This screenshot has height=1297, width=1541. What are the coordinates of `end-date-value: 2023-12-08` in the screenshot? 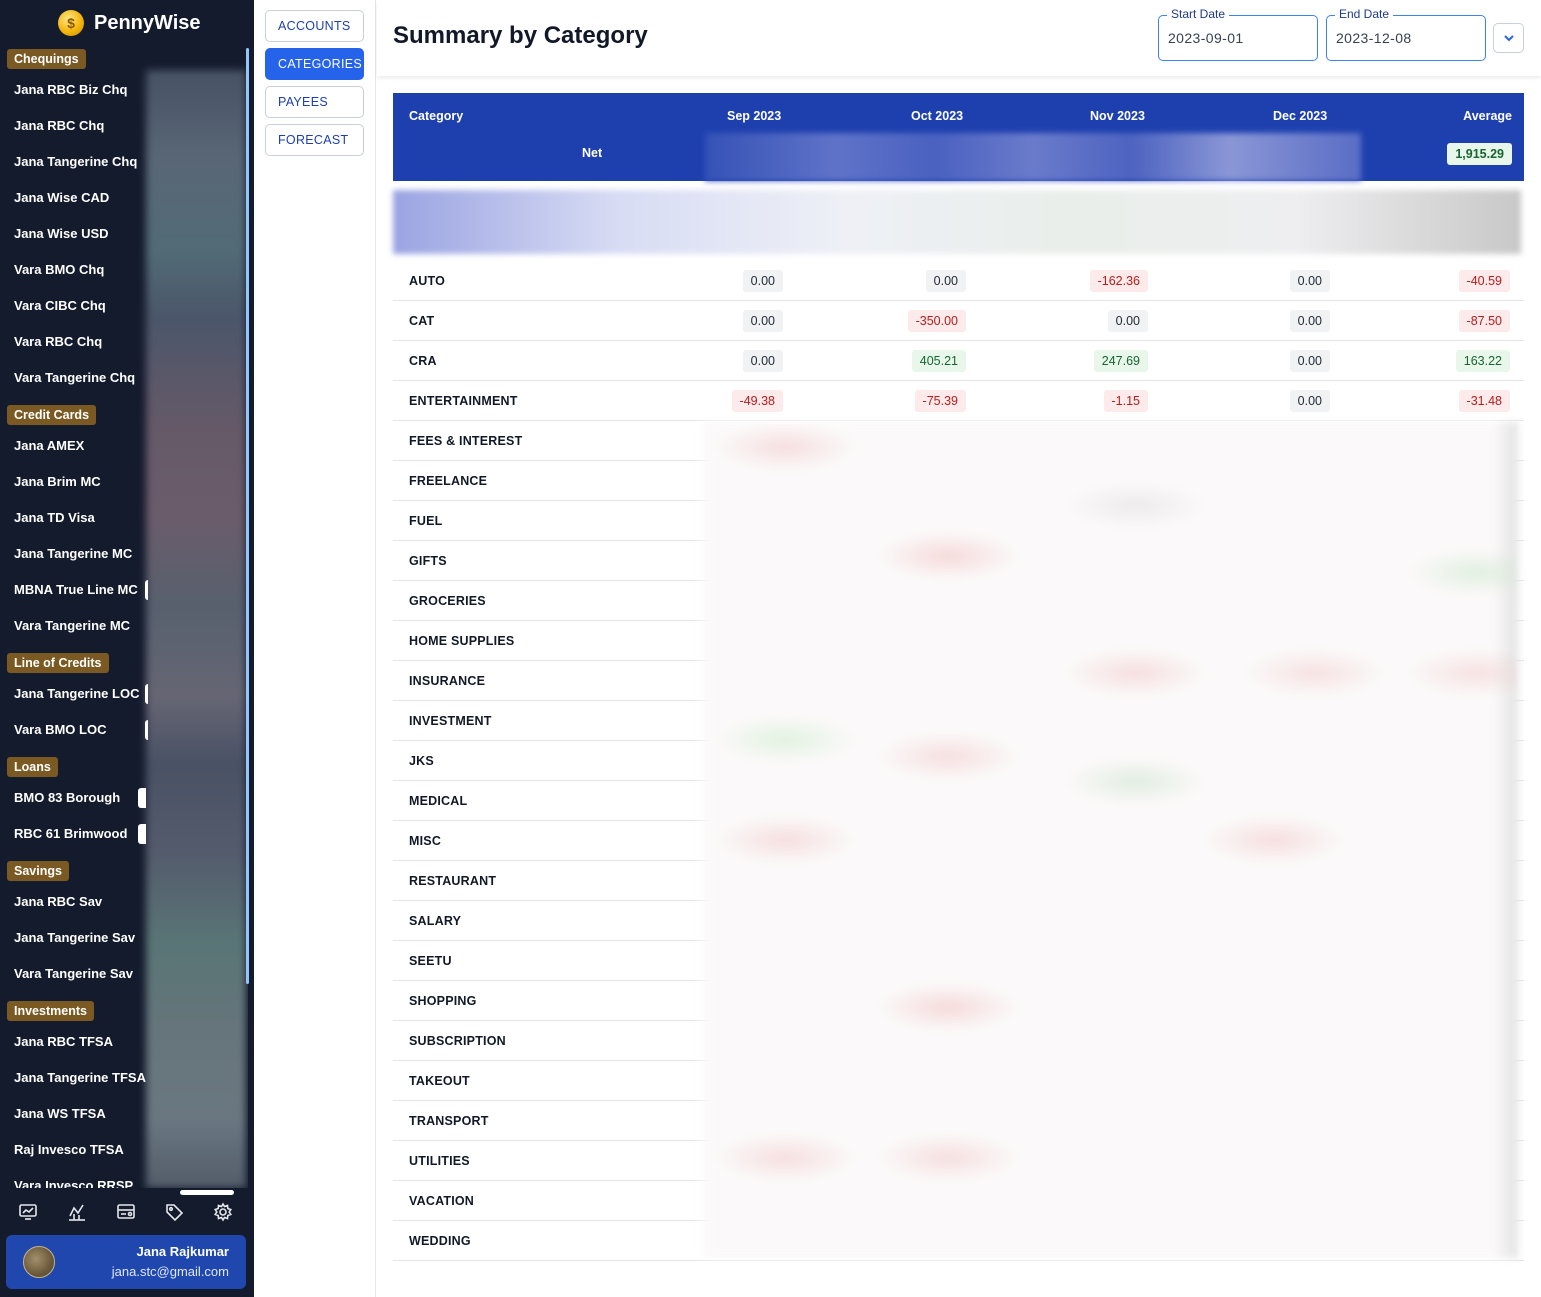 It's located at (1374, 38).